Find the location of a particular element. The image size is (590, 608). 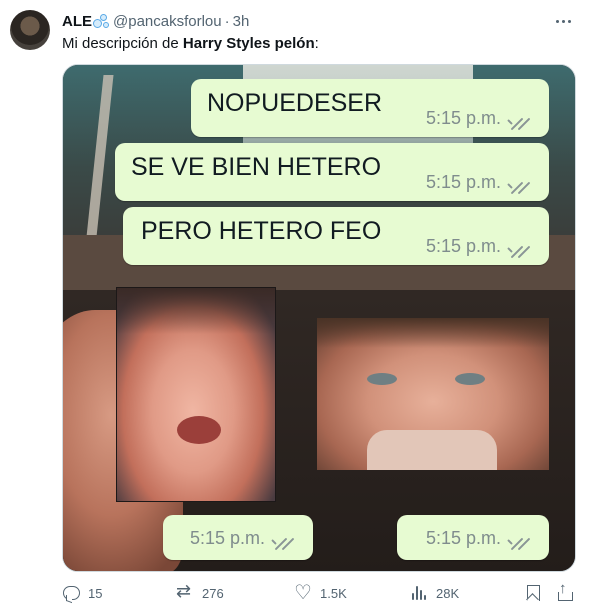

chat-bubble-5: 5:15 p.m. is located at coordinates (473, 537).